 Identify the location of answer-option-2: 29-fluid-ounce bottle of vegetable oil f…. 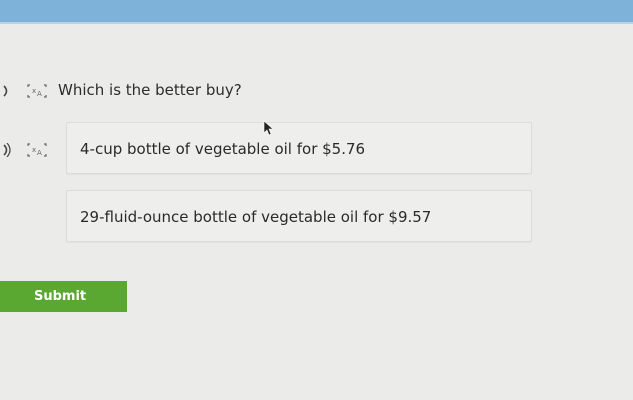
(299, 216).